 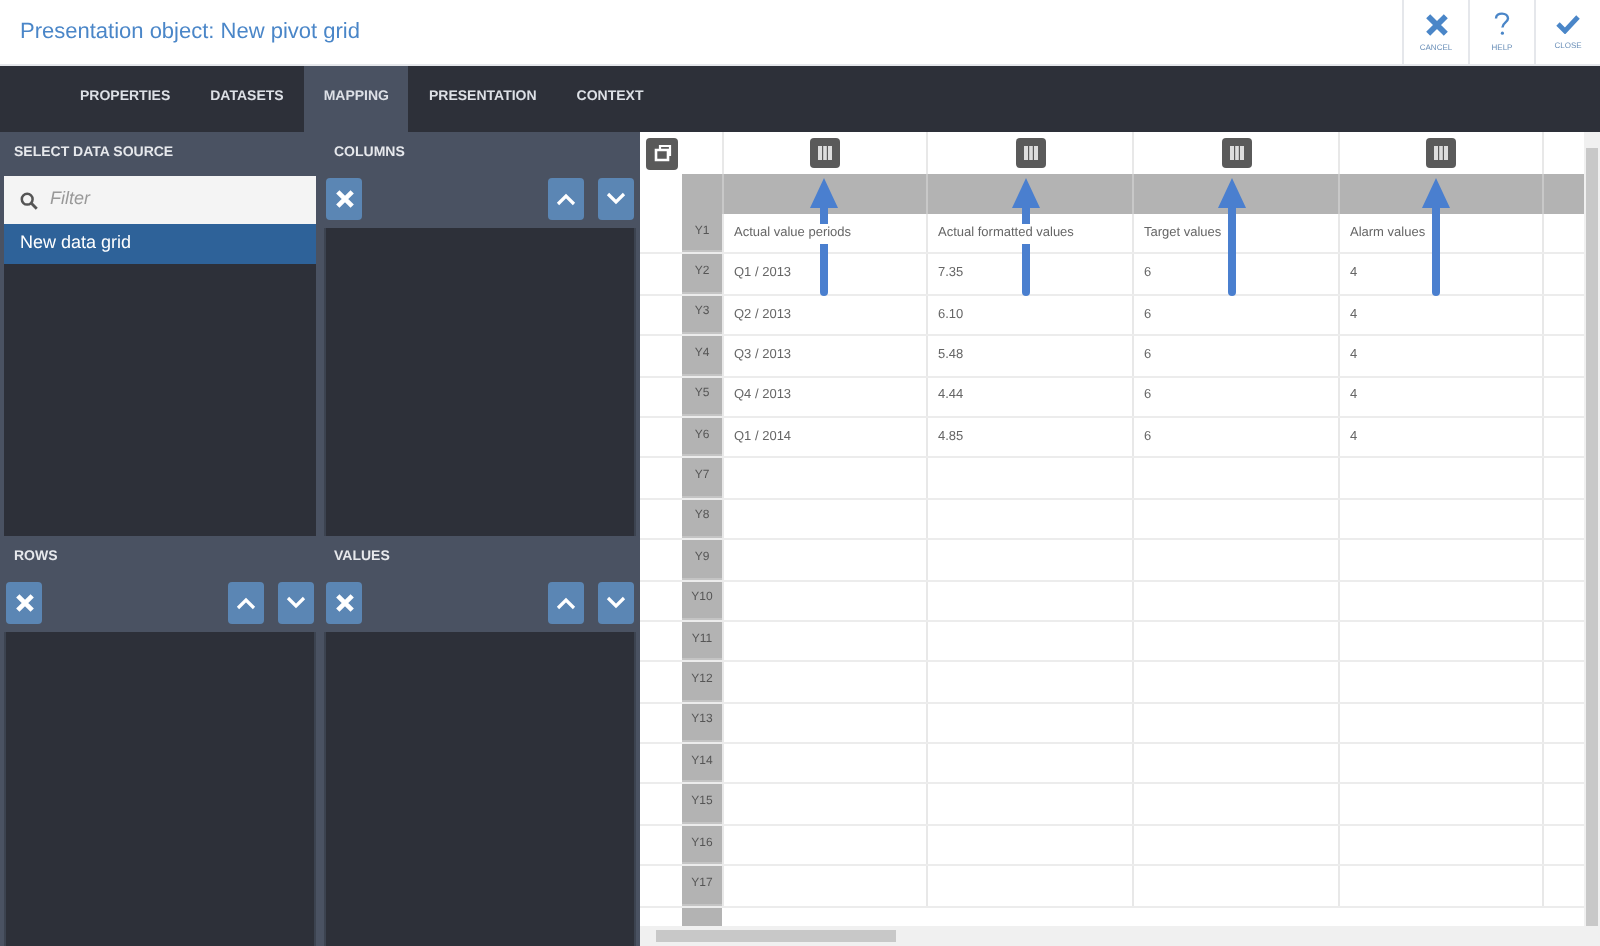 What do you see at coordinates (170, 200) in the screenshot?
I see `filter-input: Filter` at bounding box center [170, 200].